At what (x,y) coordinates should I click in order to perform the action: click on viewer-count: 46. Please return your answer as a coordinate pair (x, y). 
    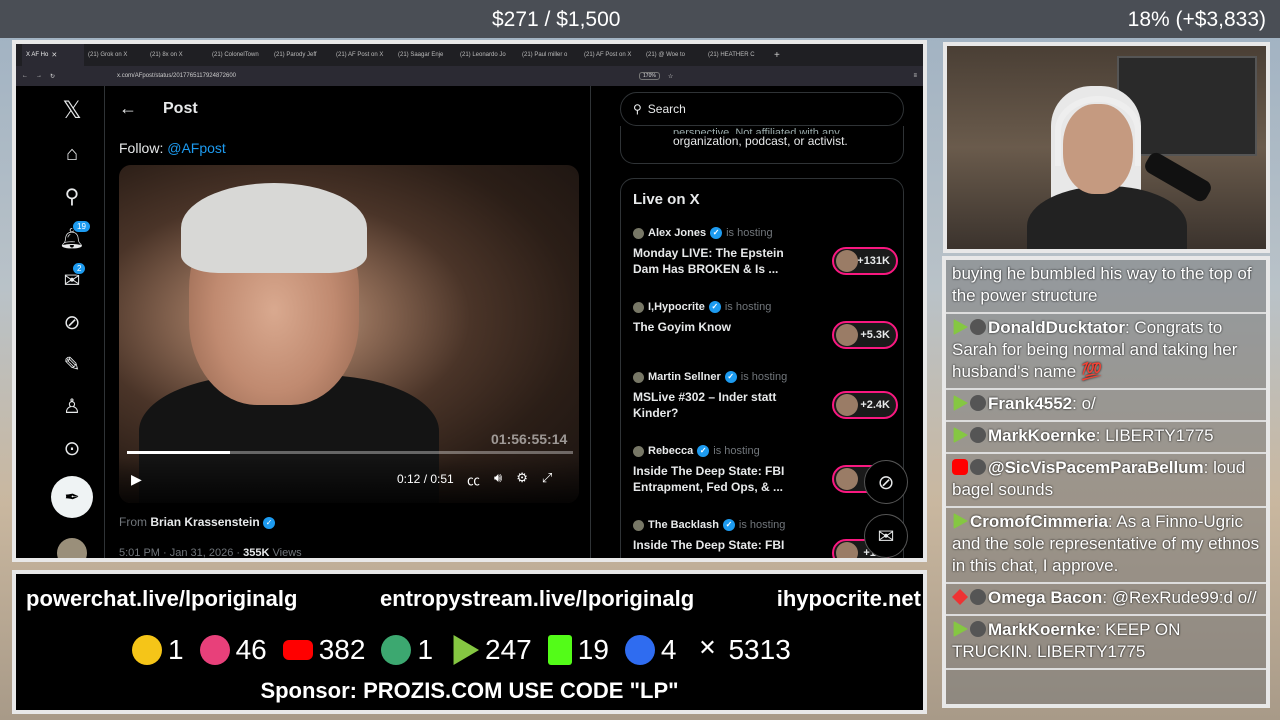
    Looking at the image, I should click on (233, 650).